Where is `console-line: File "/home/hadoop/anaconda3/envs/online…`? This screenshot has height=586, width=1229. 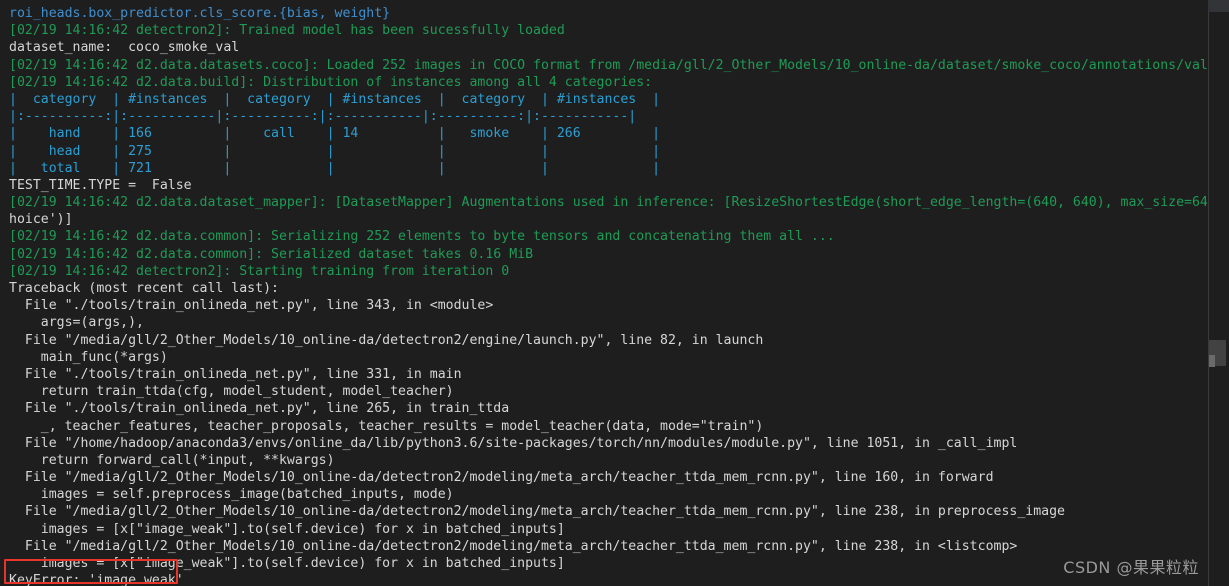 console-line: File "/home/hadoop/anaconda3/envs/online… is located at coordinates (513, 443).